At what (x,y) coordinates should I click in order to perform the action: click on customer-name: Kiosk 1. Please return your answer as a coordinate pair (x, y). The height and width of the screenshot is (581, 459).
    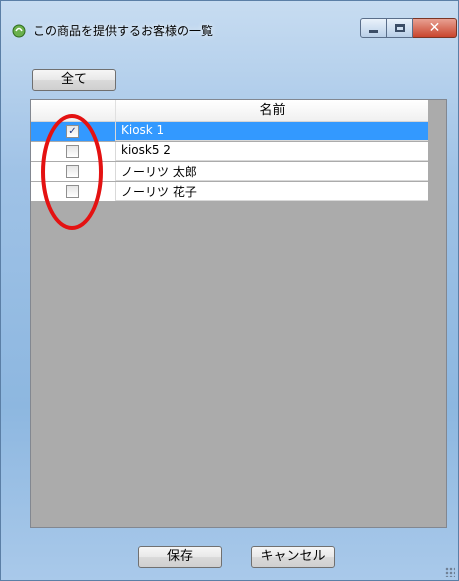
    Looking at the image, I should click on (143, 130).